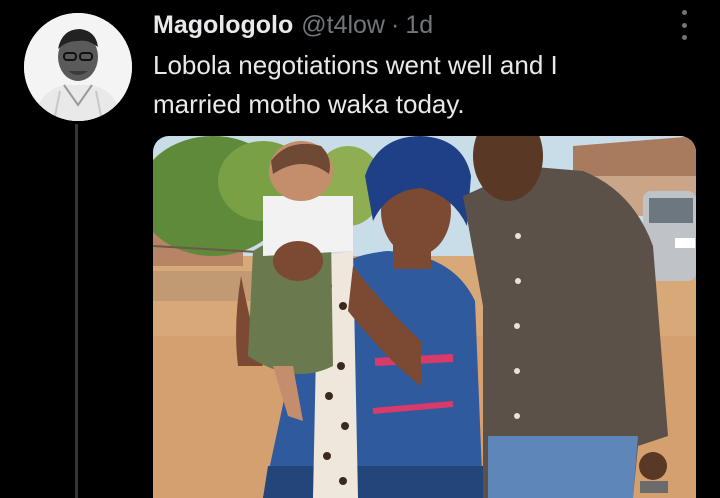 This screenshot has height=498, width=720. I want to click on avatar-photo, so click(78, 67).